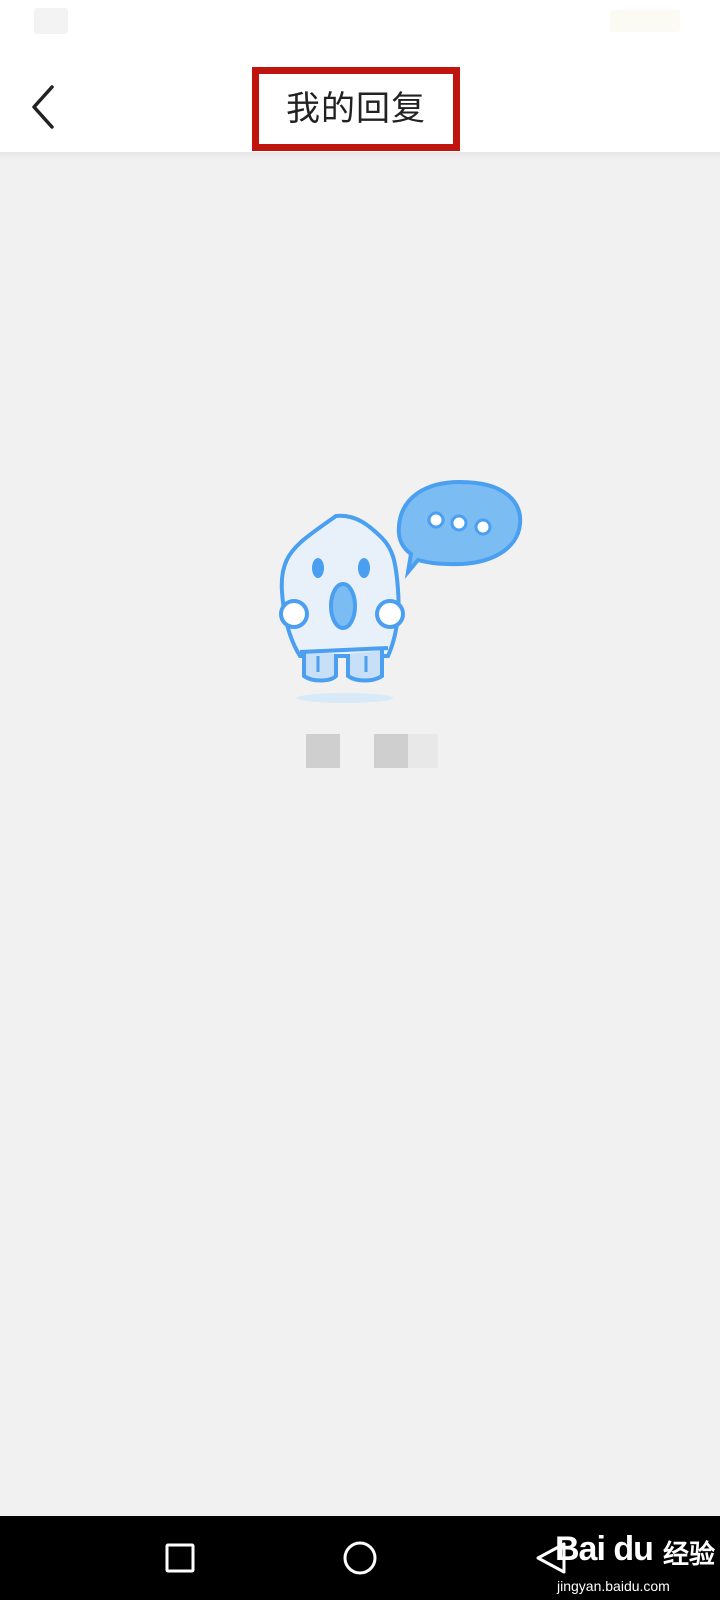 This screenshot has height=1600, width=720. I want to click on empty-state-illustration, so click(401, 591).